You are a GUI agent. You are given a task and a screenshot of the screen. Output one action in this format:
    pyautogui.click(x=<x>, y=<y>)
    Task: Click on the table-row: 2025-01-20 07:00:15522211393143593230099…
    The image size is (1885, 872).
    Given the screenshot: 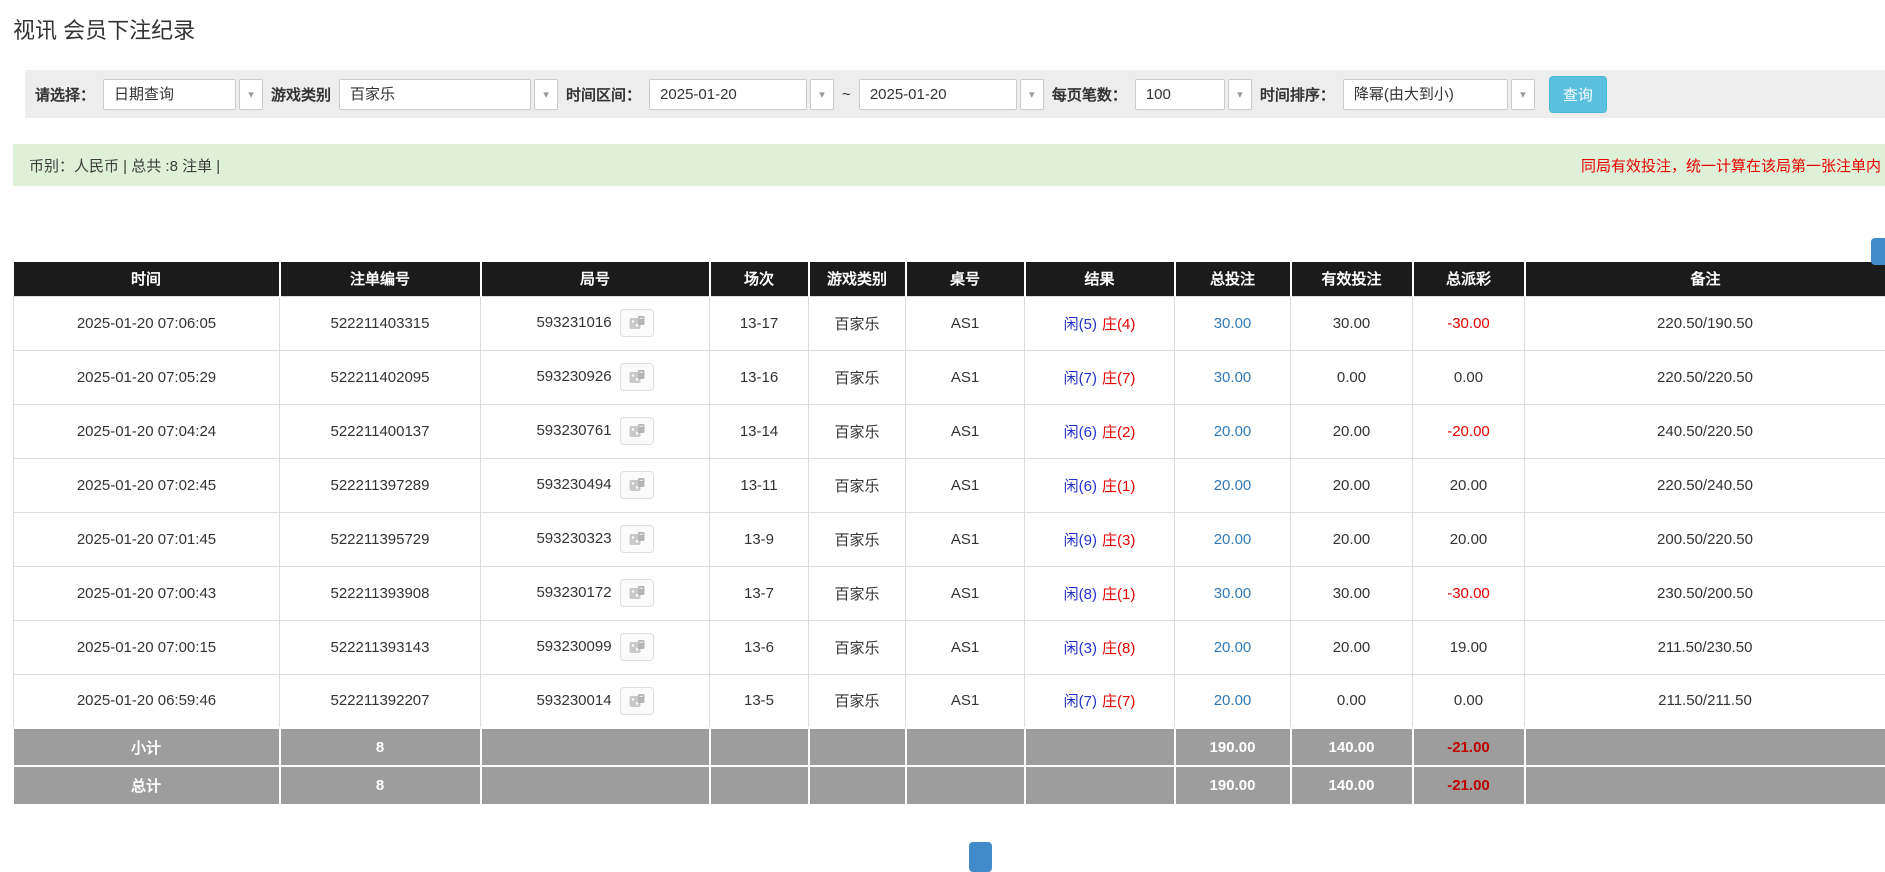 What is the action you would take?
    pyautogui.click(x=949, y=647)
    